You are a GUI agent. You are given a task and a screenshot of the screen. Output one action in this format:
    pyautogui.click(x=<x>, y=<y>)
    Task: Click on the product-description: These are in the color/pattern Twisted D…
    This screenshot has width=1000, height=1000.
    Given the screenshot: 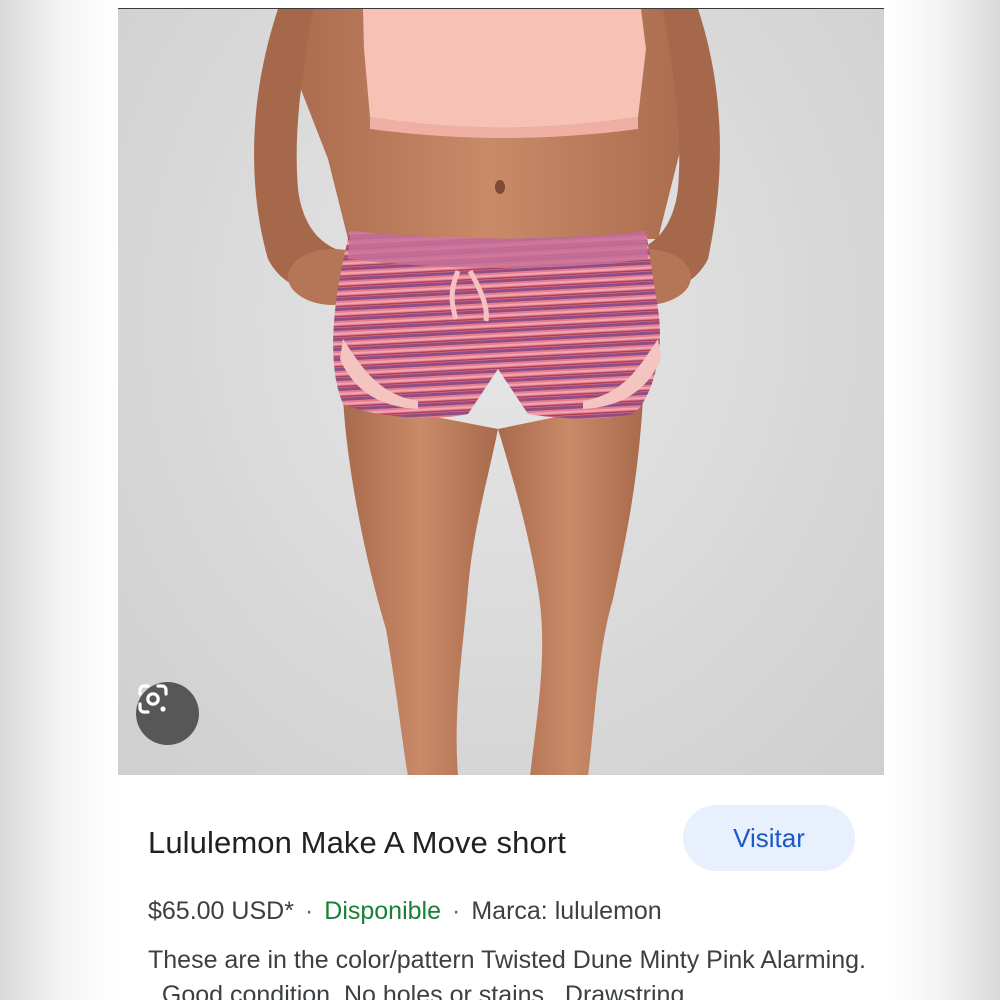 What is the action you would take?
    pyautogui.click(x=507, y=973)
    